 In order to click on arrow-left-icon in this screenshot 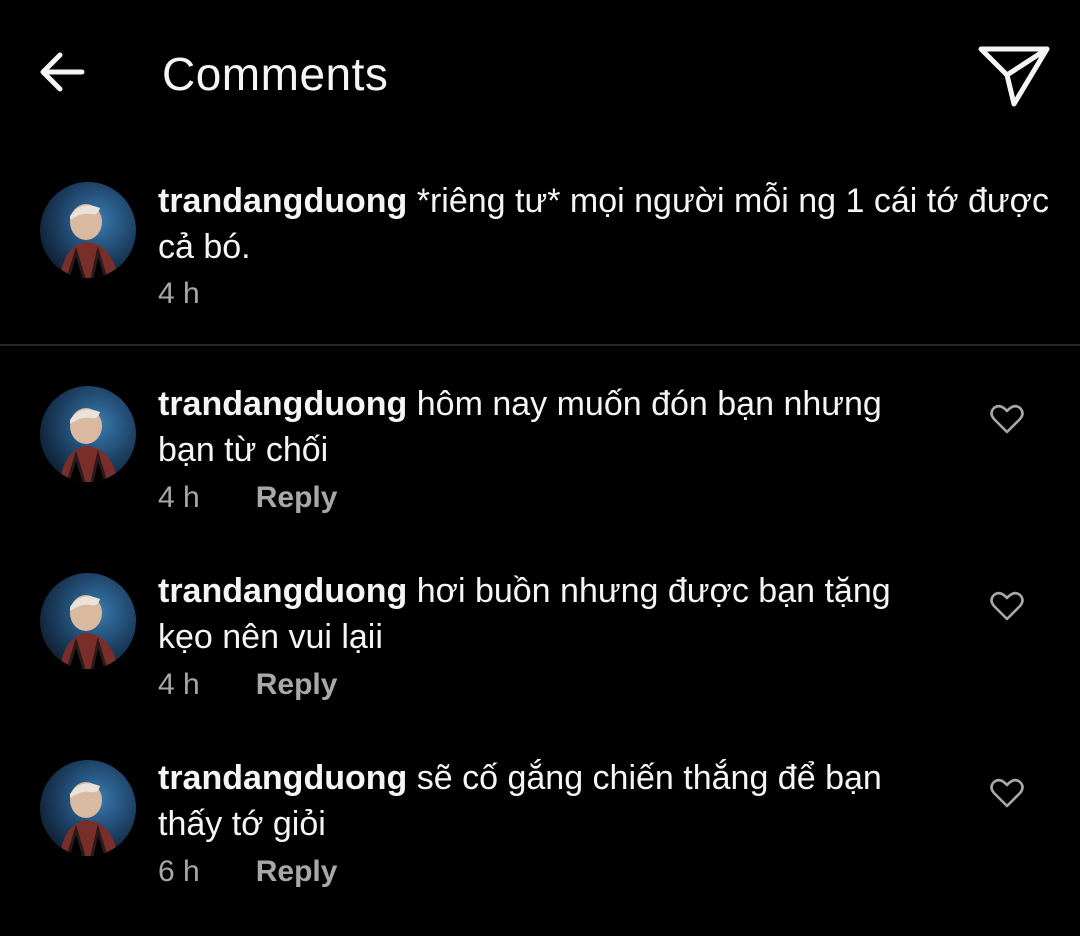, I will do `click(62, 72)`.